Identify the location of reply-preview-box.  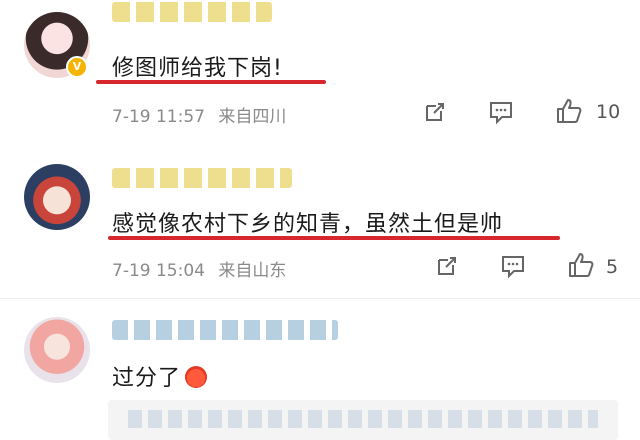
(363, 420).